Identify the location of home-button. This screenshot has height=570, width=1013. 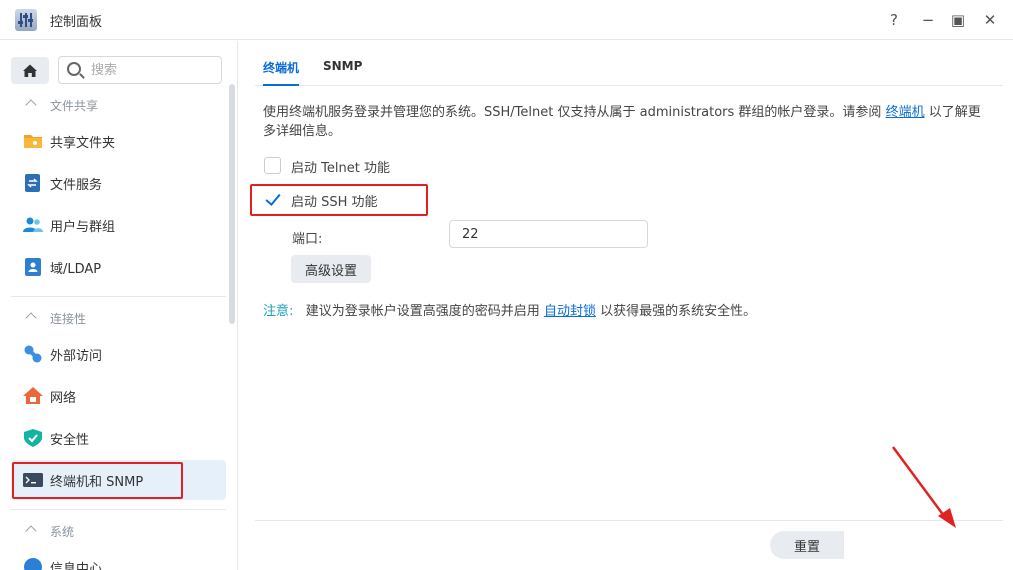
(30, 70).